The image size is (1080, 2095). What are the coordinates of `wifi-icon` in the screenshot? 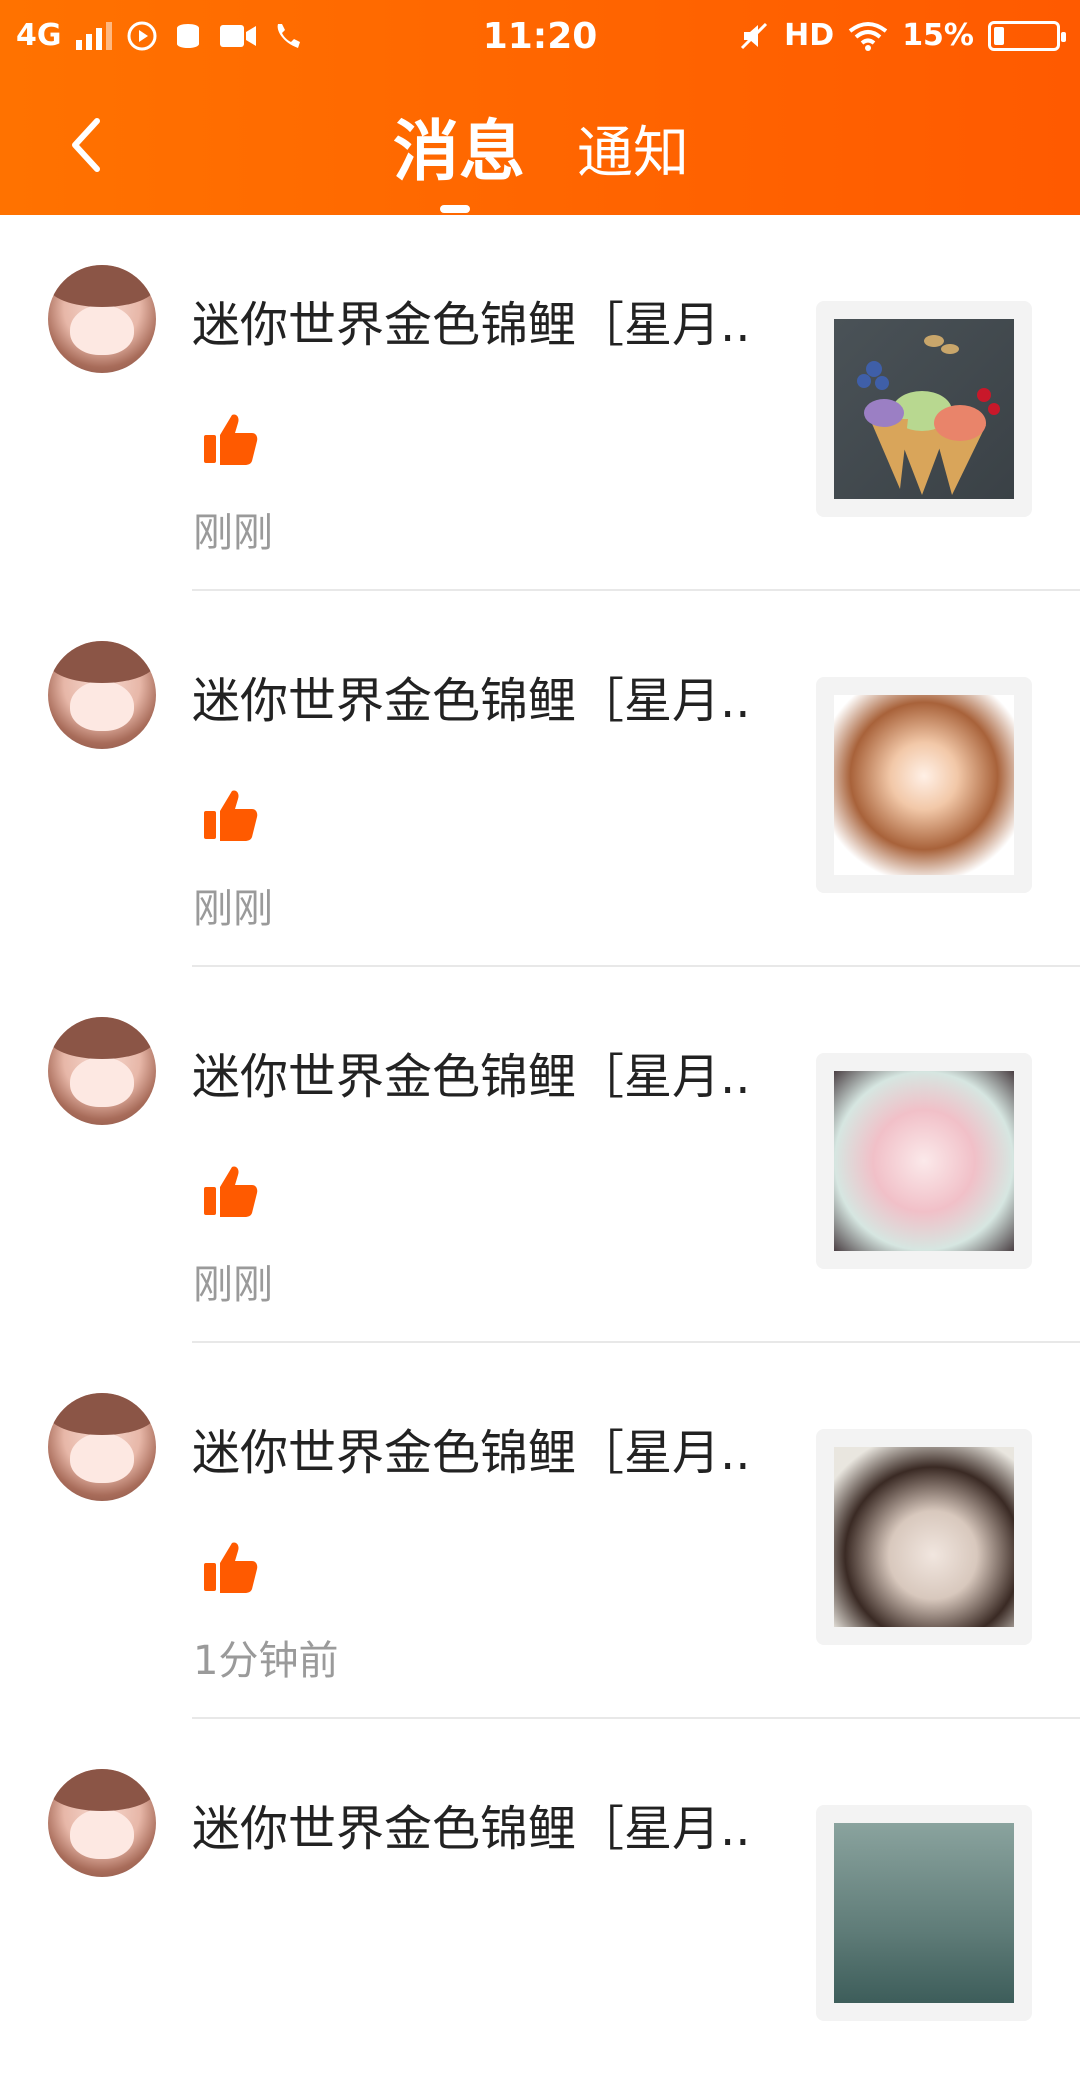 It's located at (868, 36).